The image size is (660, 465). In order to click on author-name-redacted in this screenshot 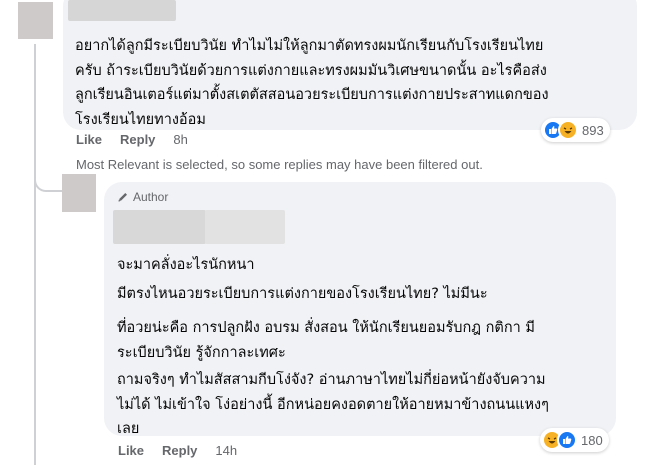, I will do `click(159, 227)`.